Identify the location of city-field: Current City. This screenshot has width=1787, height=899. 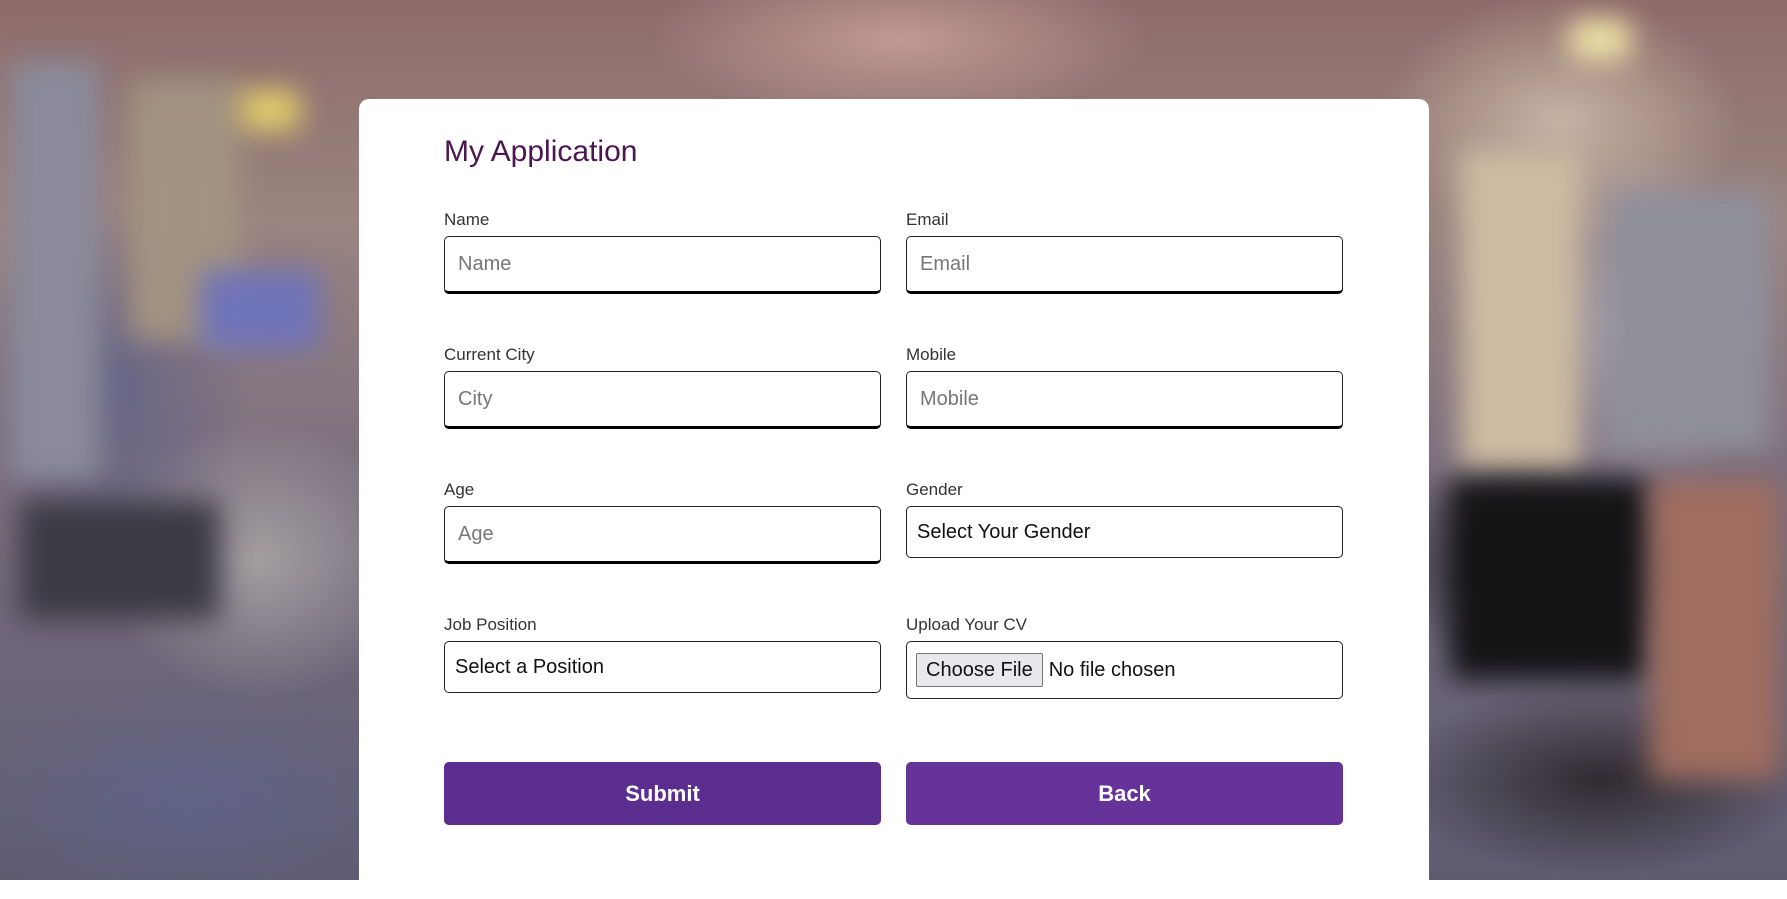
(662, 386).